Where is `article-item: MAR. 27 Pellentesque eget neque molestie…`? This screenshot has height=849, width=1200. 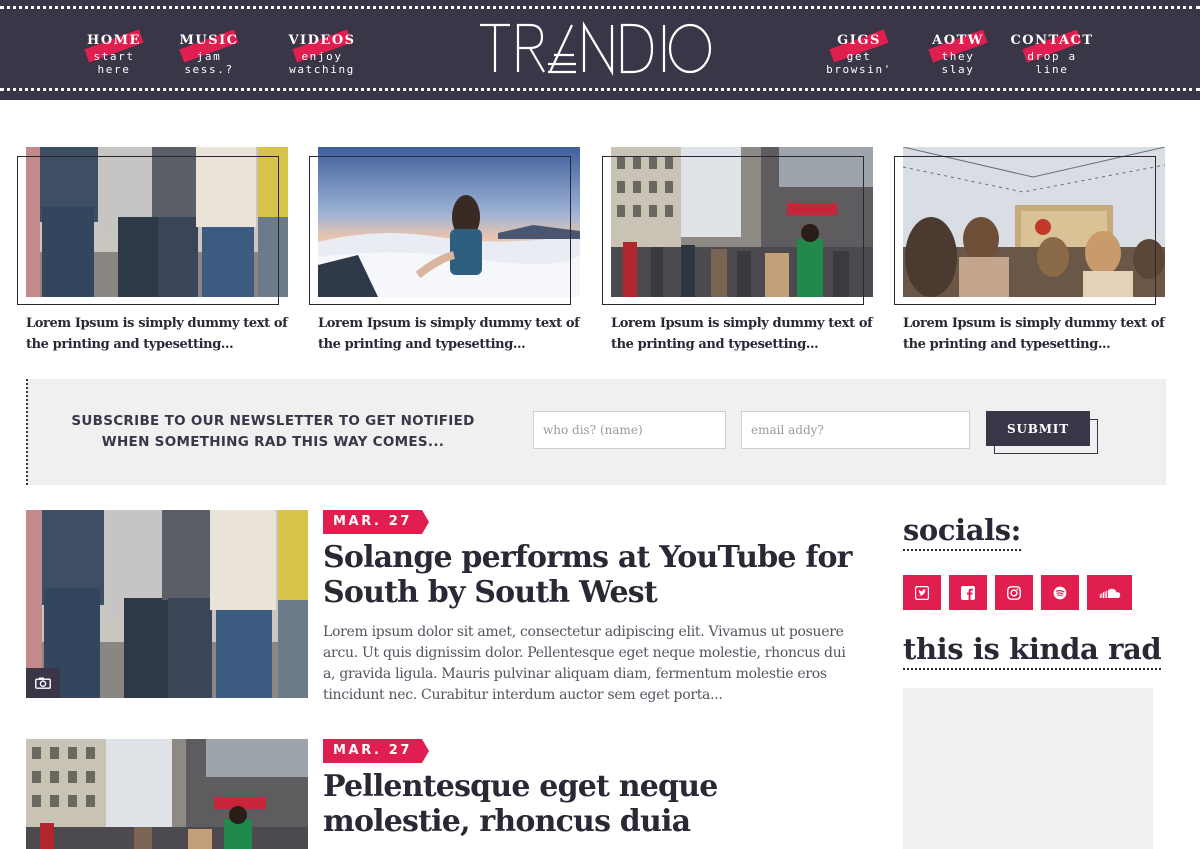 article-item: MAR. 27 Pellentesque eget neque molestie… is located at coordinates (446, 794).